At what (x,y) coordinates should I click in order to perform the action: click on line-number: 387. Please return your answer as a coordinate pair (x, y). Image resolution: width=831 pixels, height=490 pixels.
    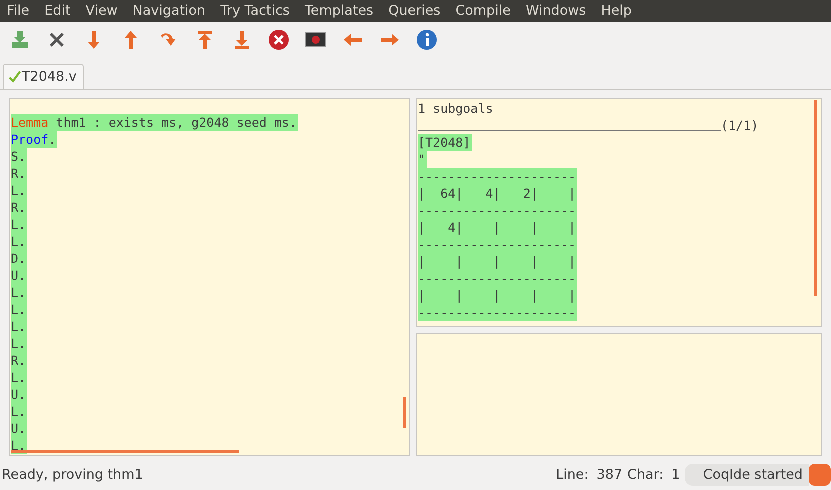
    Looking at the image, I should click on (609, 475).